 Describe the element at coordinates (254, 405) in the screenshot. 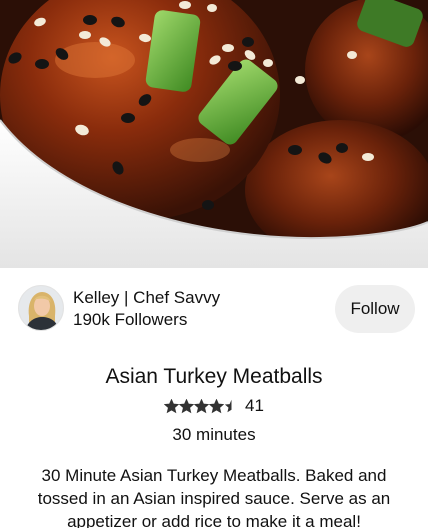

I see `rating-count: 41` at that location.